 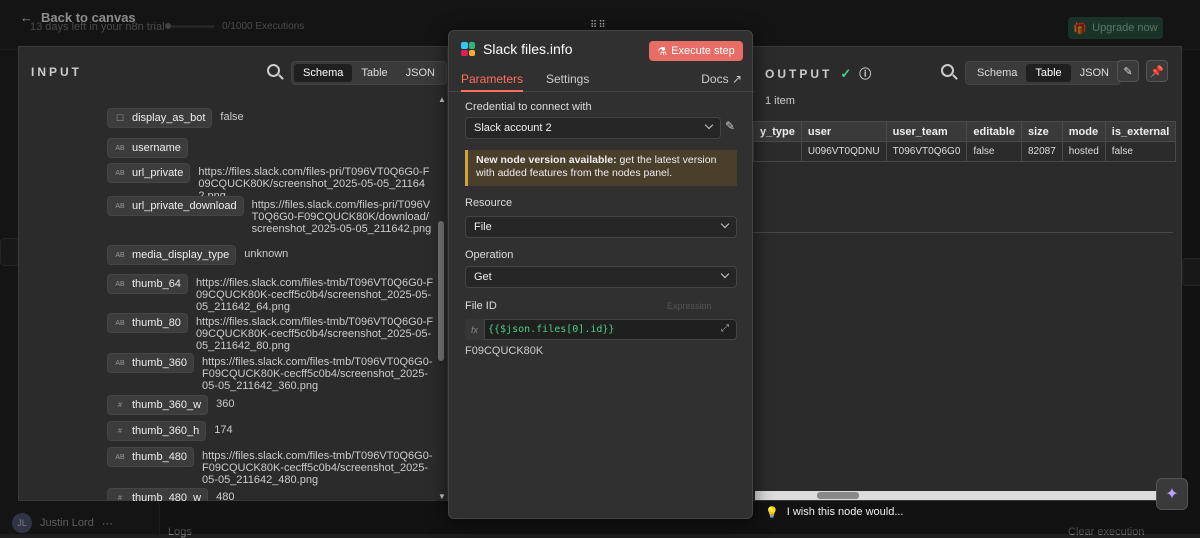 I want to click on info-icon: ⓘ, so click(x=865, y=73).